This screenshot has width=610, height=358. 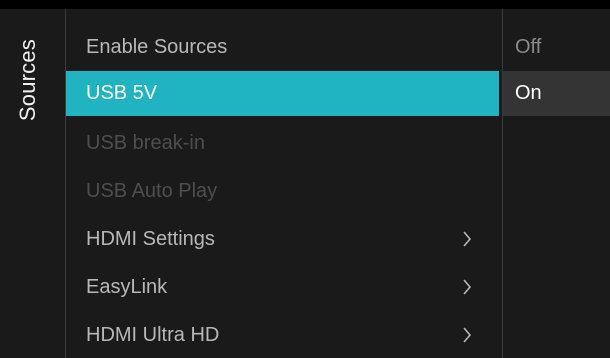 What do you see at coordinates (284, 47) in the screenshot?
I see `menu-item-enable-sources: Enable Sources` at bounding box center [284, 47].